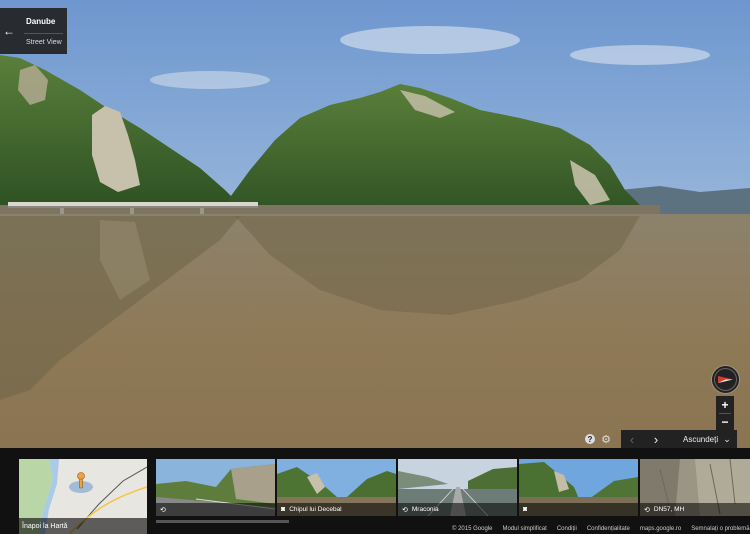 This screenshot has width=750, height=534. What do you see at coordinates (656, 439) in the screenshot?
I see `next-button: ›` at bounding box center [656, 439].